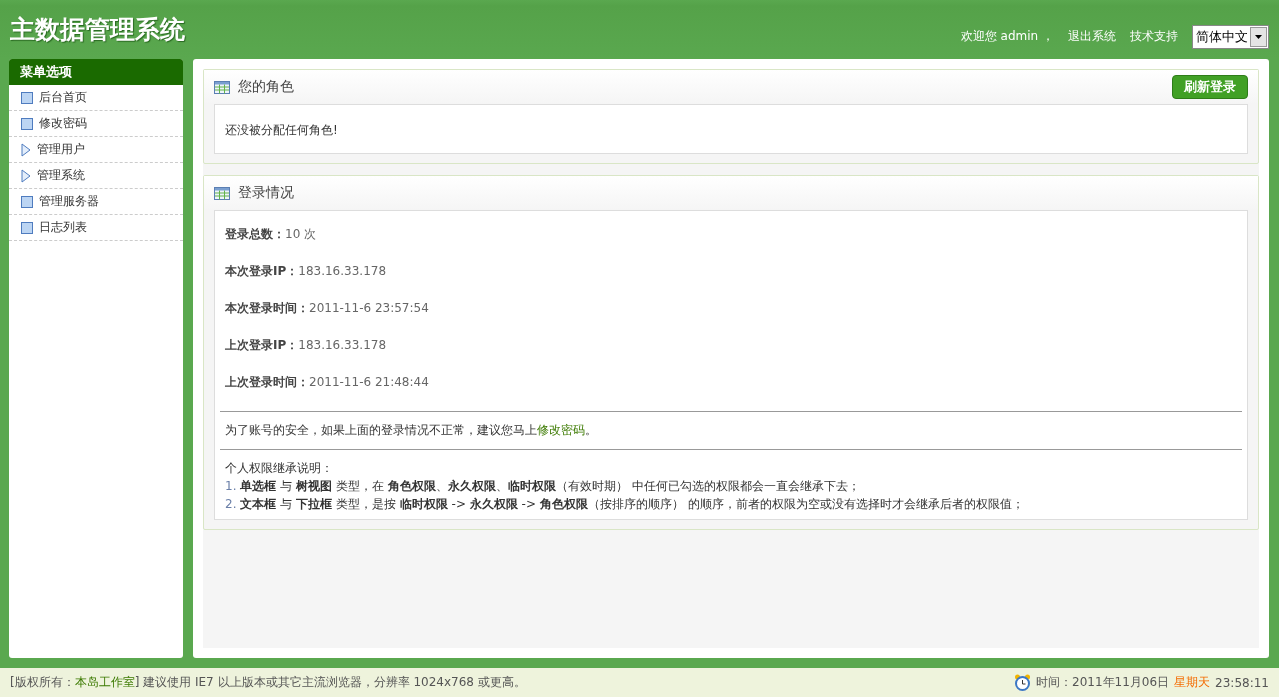 The width and height of the screenshot is (1279, 697). Describe the element at coordinates (1007, 36) in the screenshot. I see `welcome-text: 欢迎您 admin ，` at that location.